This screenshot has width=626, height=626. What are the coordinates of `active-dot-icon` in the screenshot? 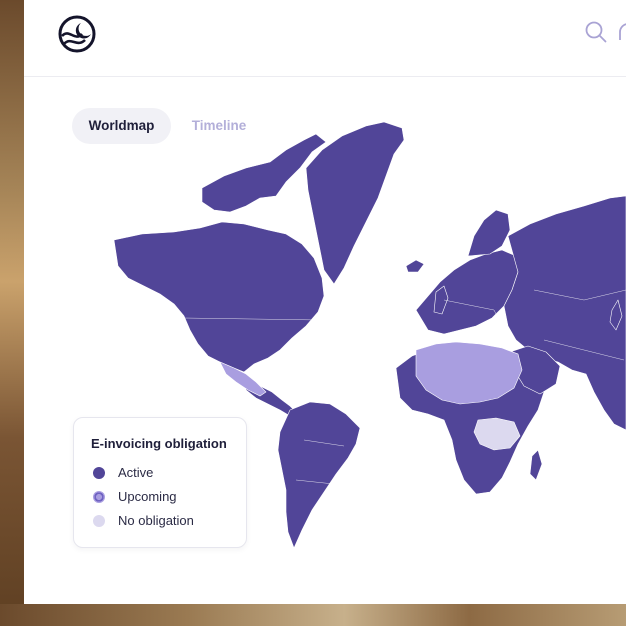 It's located at (99, 473).